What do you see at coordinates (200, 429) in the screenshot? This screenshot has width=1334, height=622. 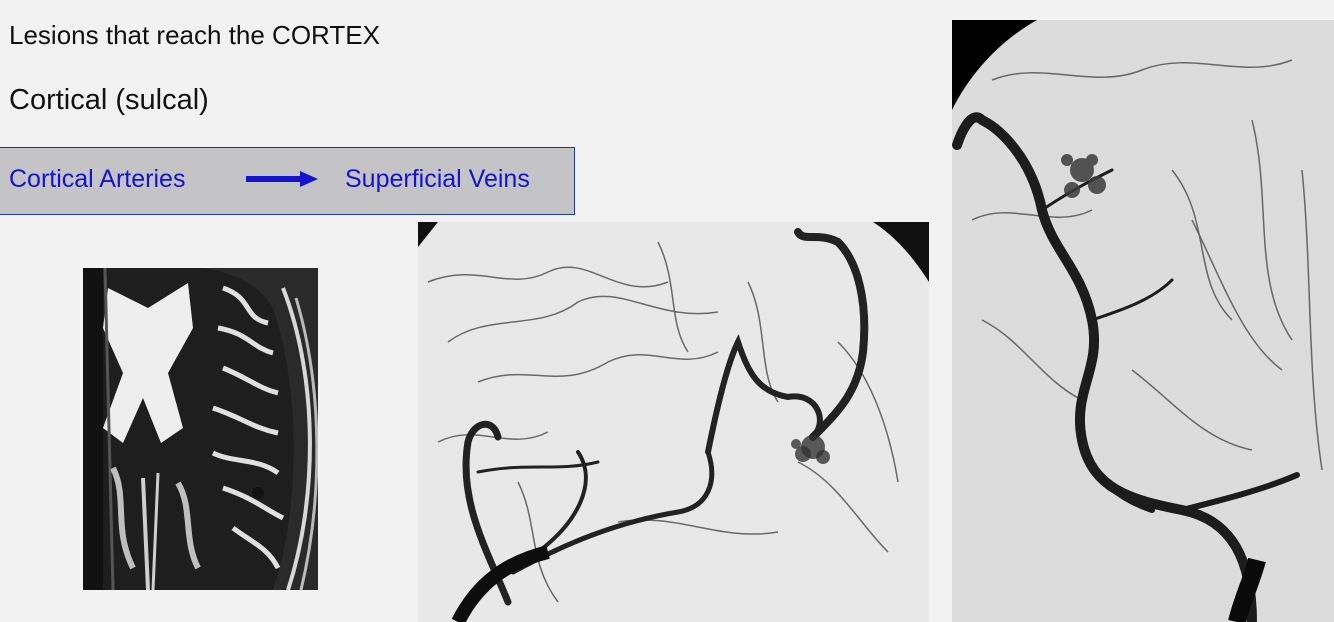 I see `brain-mri-axial-image` at bounding box center [200, 429].